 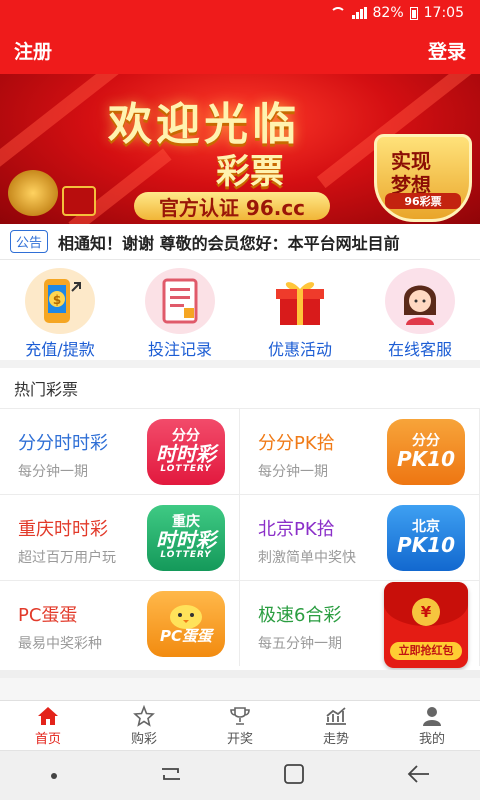 I want to click on nav-dot-icon, so click(x=54, y=775).